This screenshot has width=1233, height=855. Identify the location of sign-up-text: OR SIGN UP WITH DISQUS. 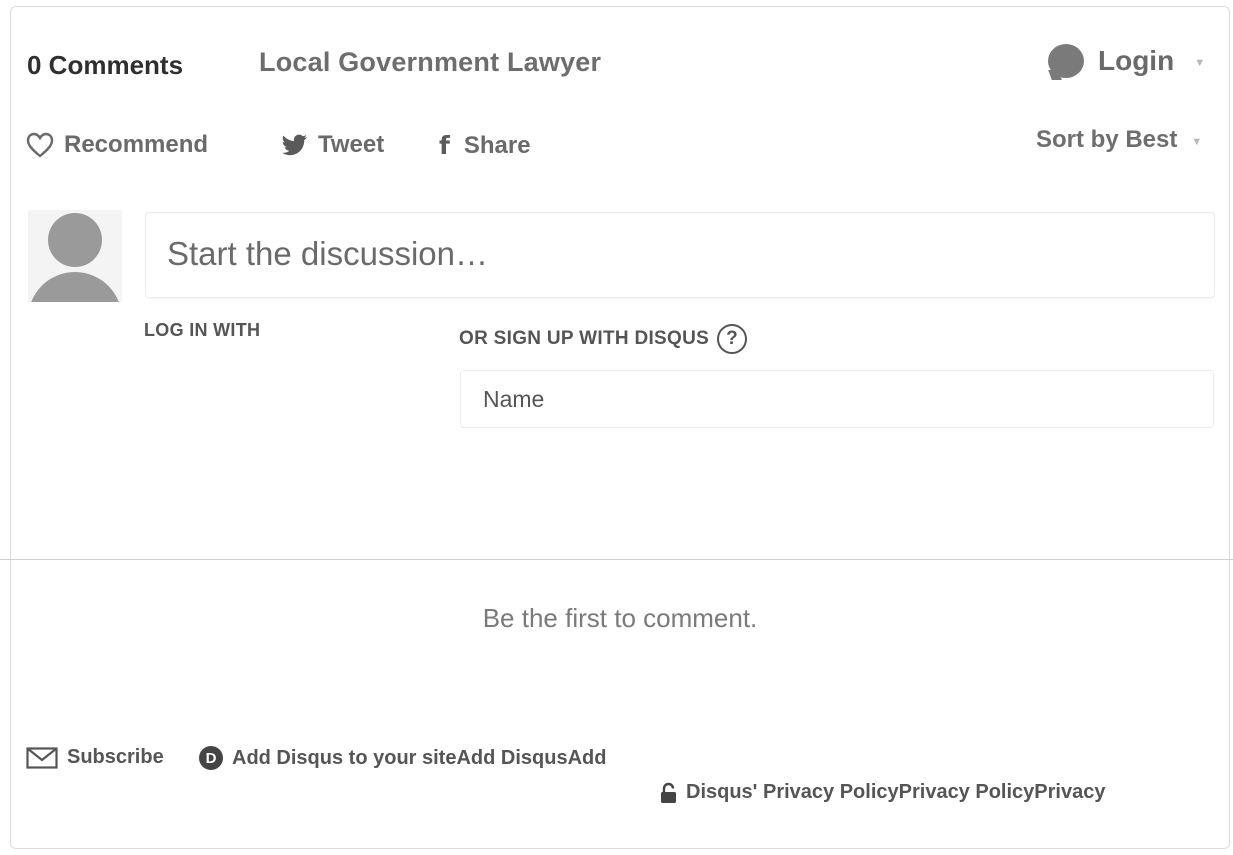
(584, 338).